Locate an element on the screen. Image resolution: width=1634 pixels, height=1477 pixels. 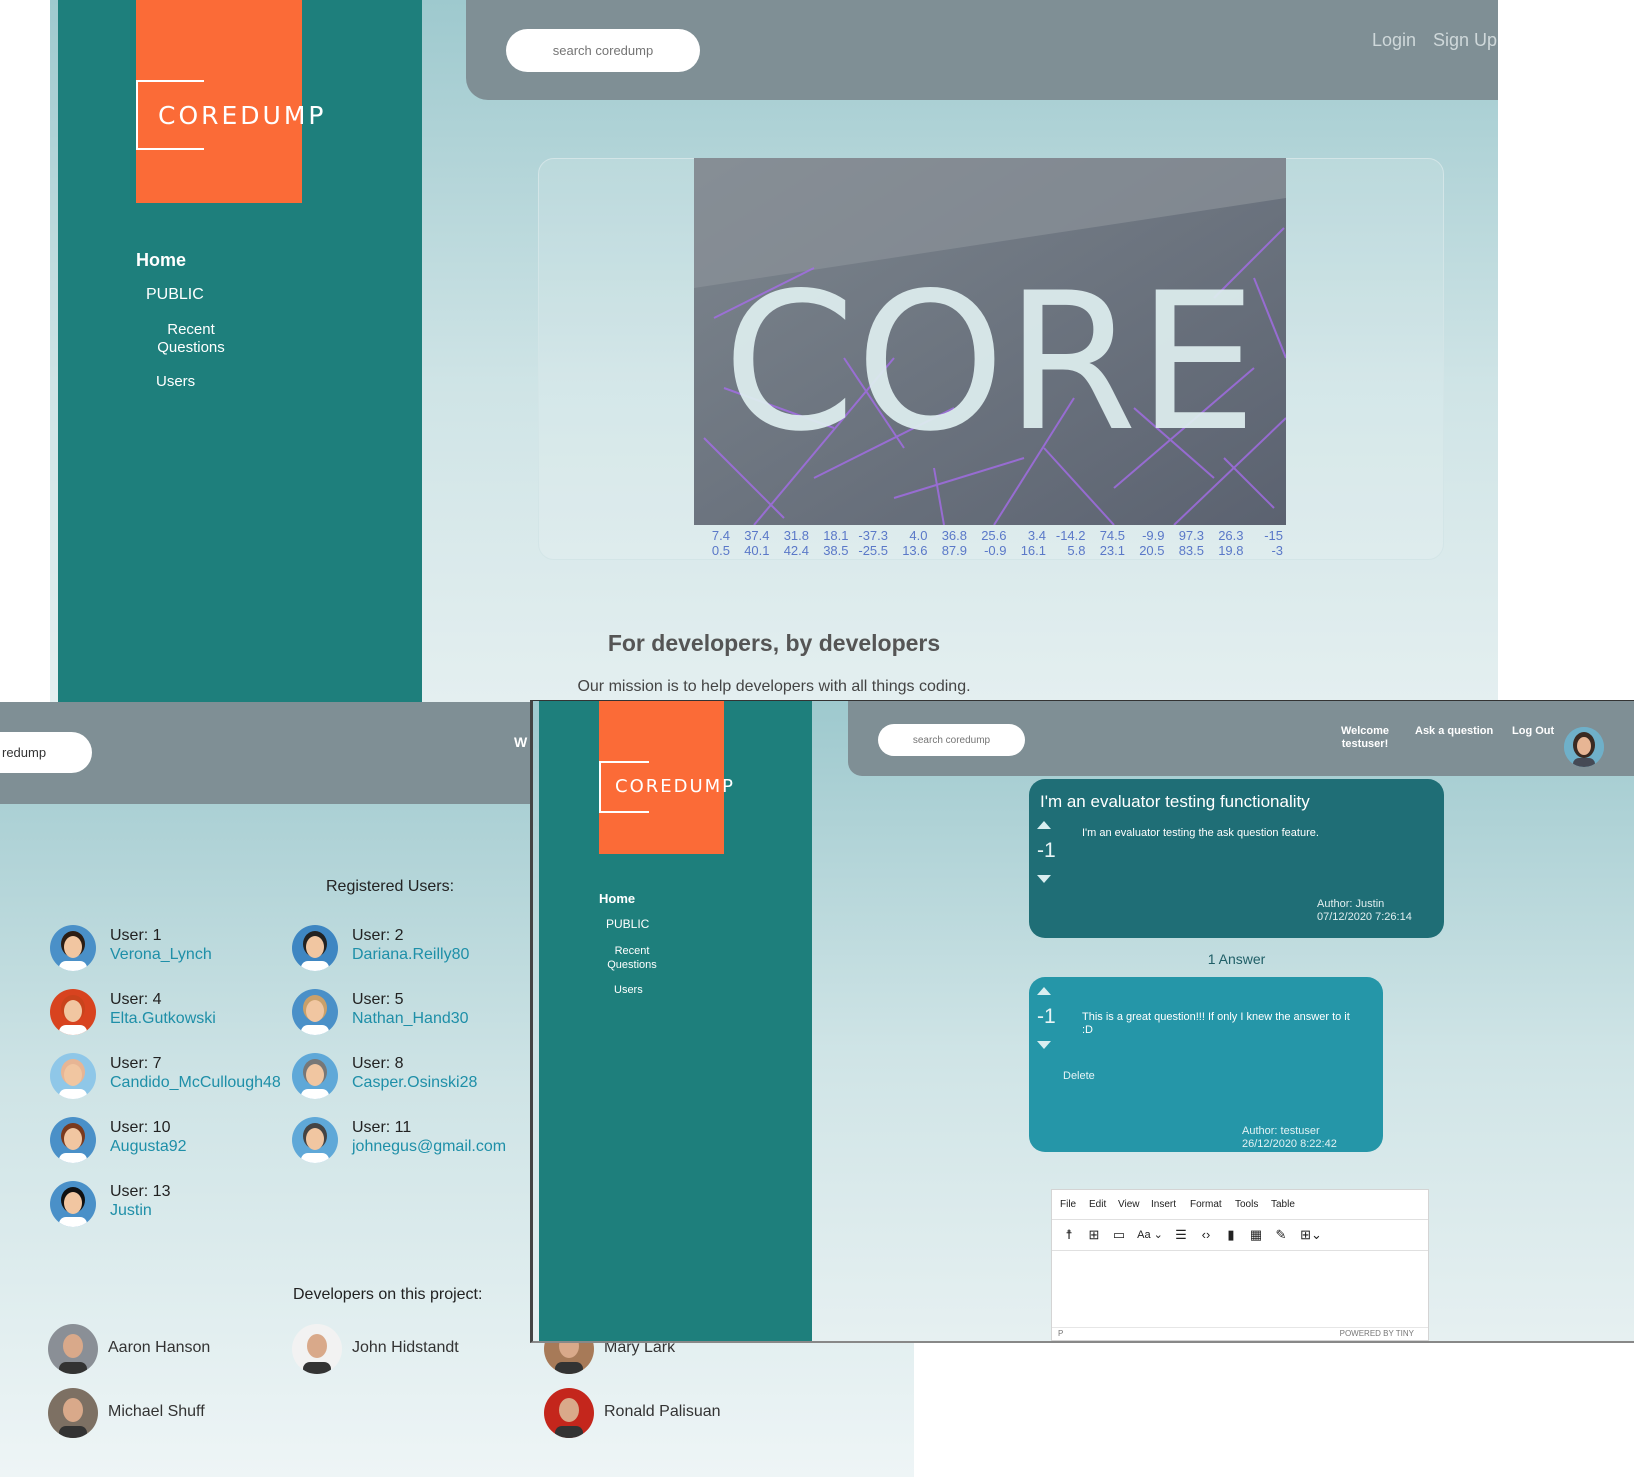
question-author-name: Author: Justin is located at coordinates (1351, 904).